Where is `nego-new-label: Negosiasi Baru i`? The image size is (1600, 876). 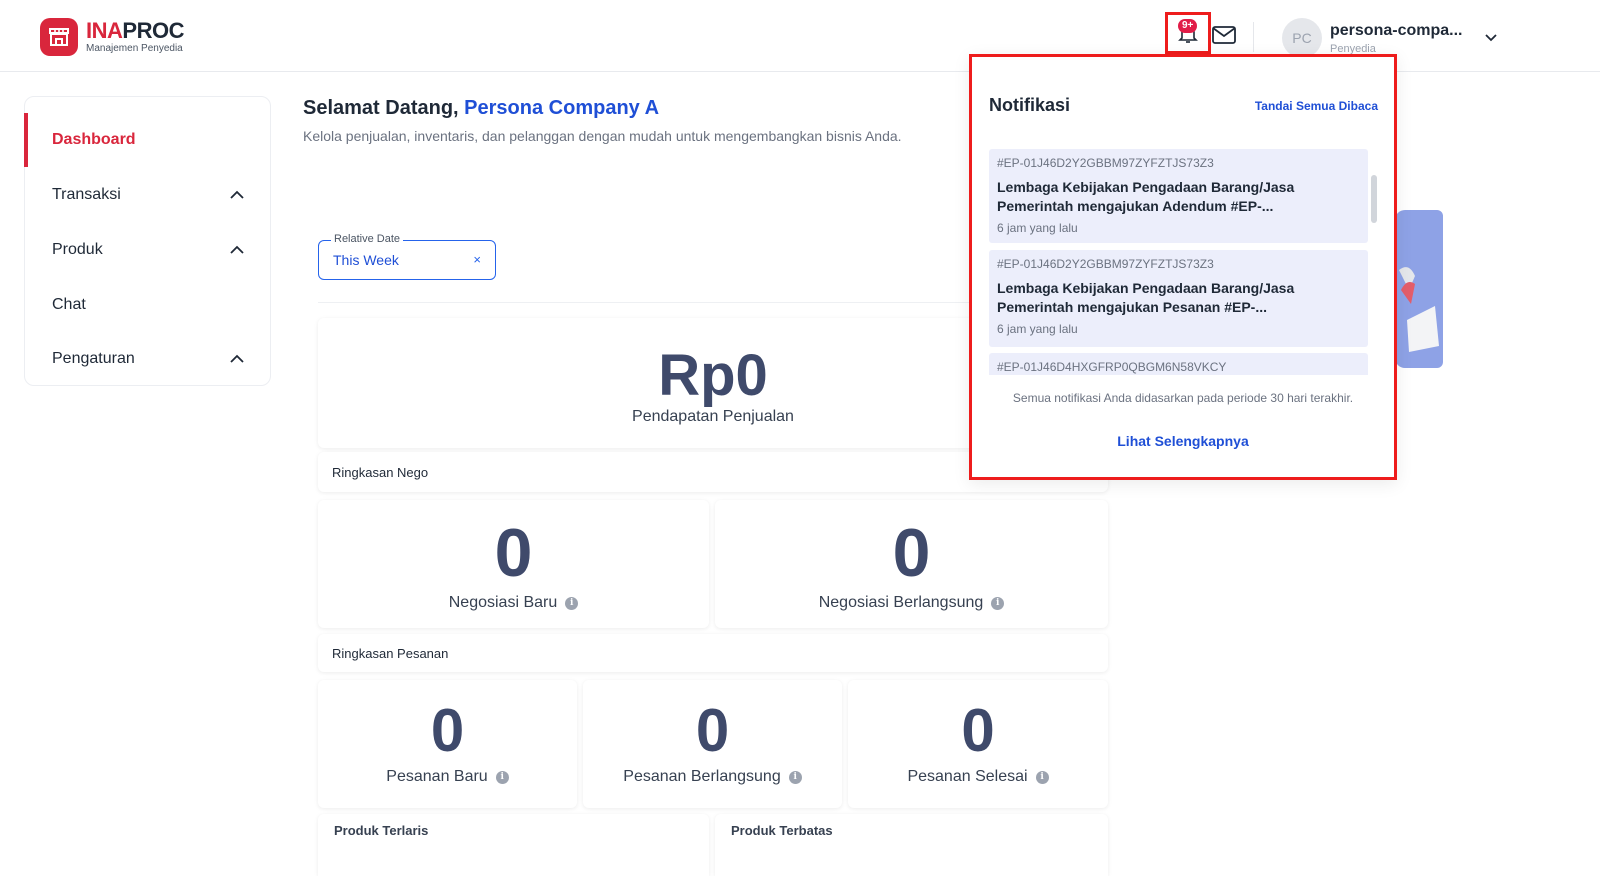 nego-new-label: Negosiasi Baru i is located at coordinates (513, 603).